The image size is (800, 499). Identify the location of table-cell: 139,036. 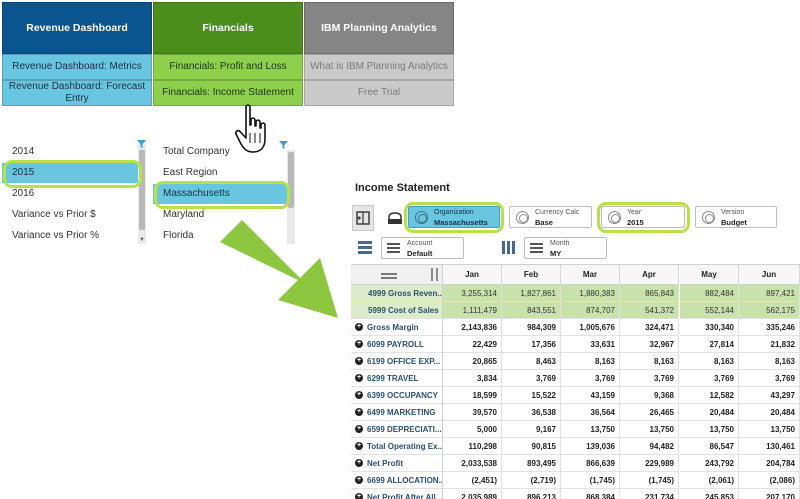
(590, 446).